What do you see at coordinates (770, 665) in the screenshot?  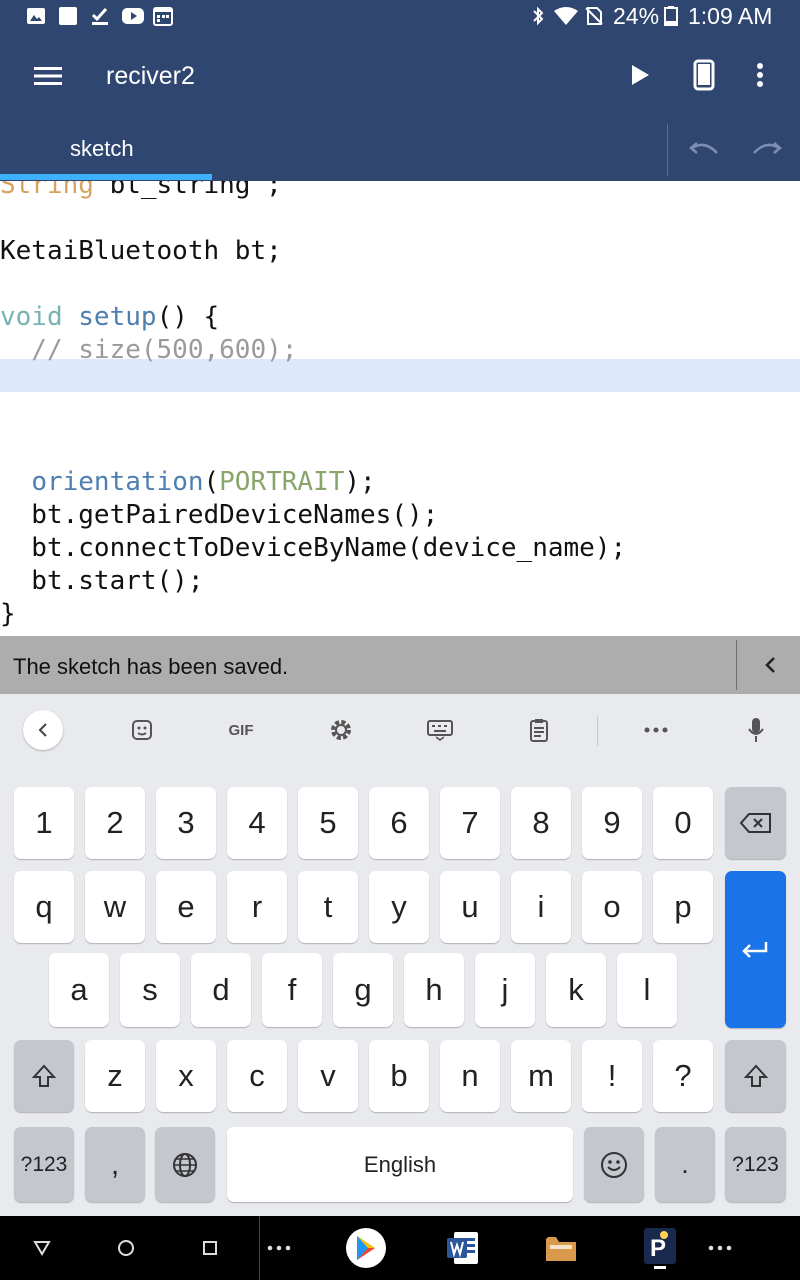 I see `chevron-left-icon` at bounding box center [770, 665].